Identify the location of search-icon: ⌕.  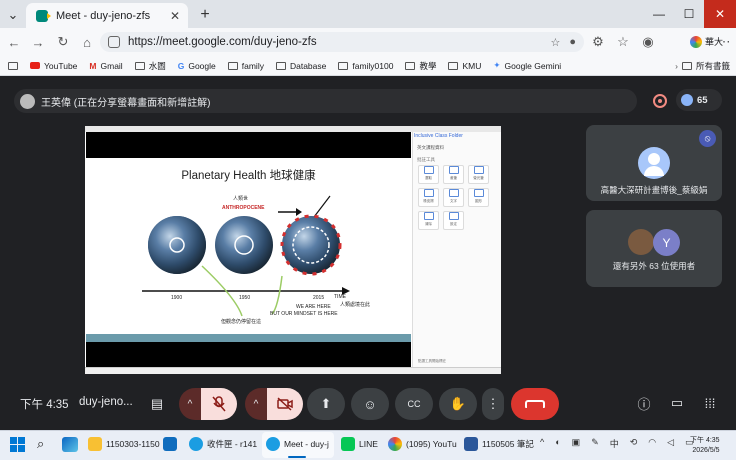
(40, 444).